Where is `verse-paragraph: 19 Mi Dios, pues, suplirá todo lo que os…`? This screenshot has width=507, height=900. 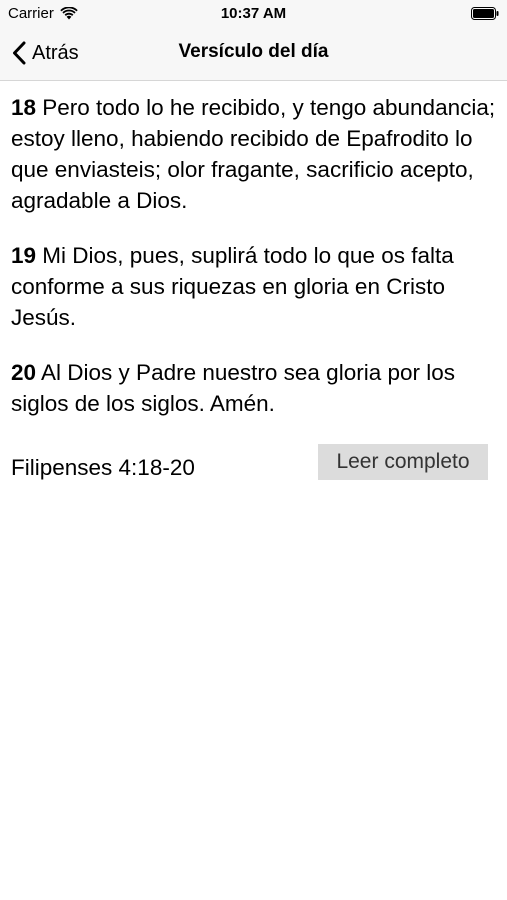
verse-paragraph: 19 Mi Dios, pues, suplirá todo lo que os… is located at coordinates (255, 286).